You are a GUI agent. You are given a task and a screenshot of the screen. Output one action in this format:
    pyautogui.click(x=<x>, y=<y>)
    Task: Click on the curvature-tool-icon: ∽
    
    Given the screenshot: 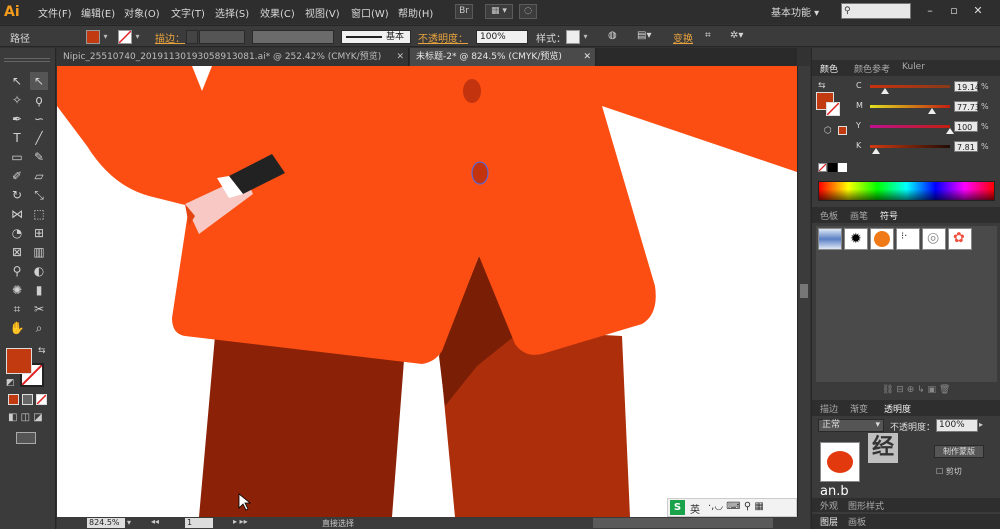 What is the action you would take?
    pyautogui.click(x=39, y=119)
    